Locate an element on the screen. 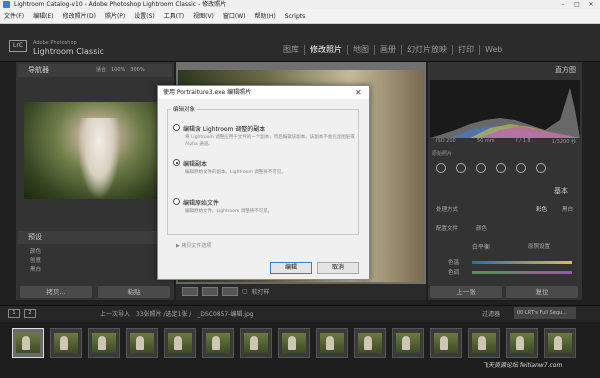 The height and width of the screenshot is (378, 600). toolbar-controls: ▢ 软打样 is located at coordinates (226, 291).